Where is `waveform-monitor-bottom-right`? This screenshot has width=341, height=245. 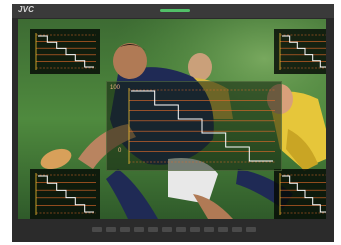
waveform-monitor-bottom-right is located at coordinates (300, 194).